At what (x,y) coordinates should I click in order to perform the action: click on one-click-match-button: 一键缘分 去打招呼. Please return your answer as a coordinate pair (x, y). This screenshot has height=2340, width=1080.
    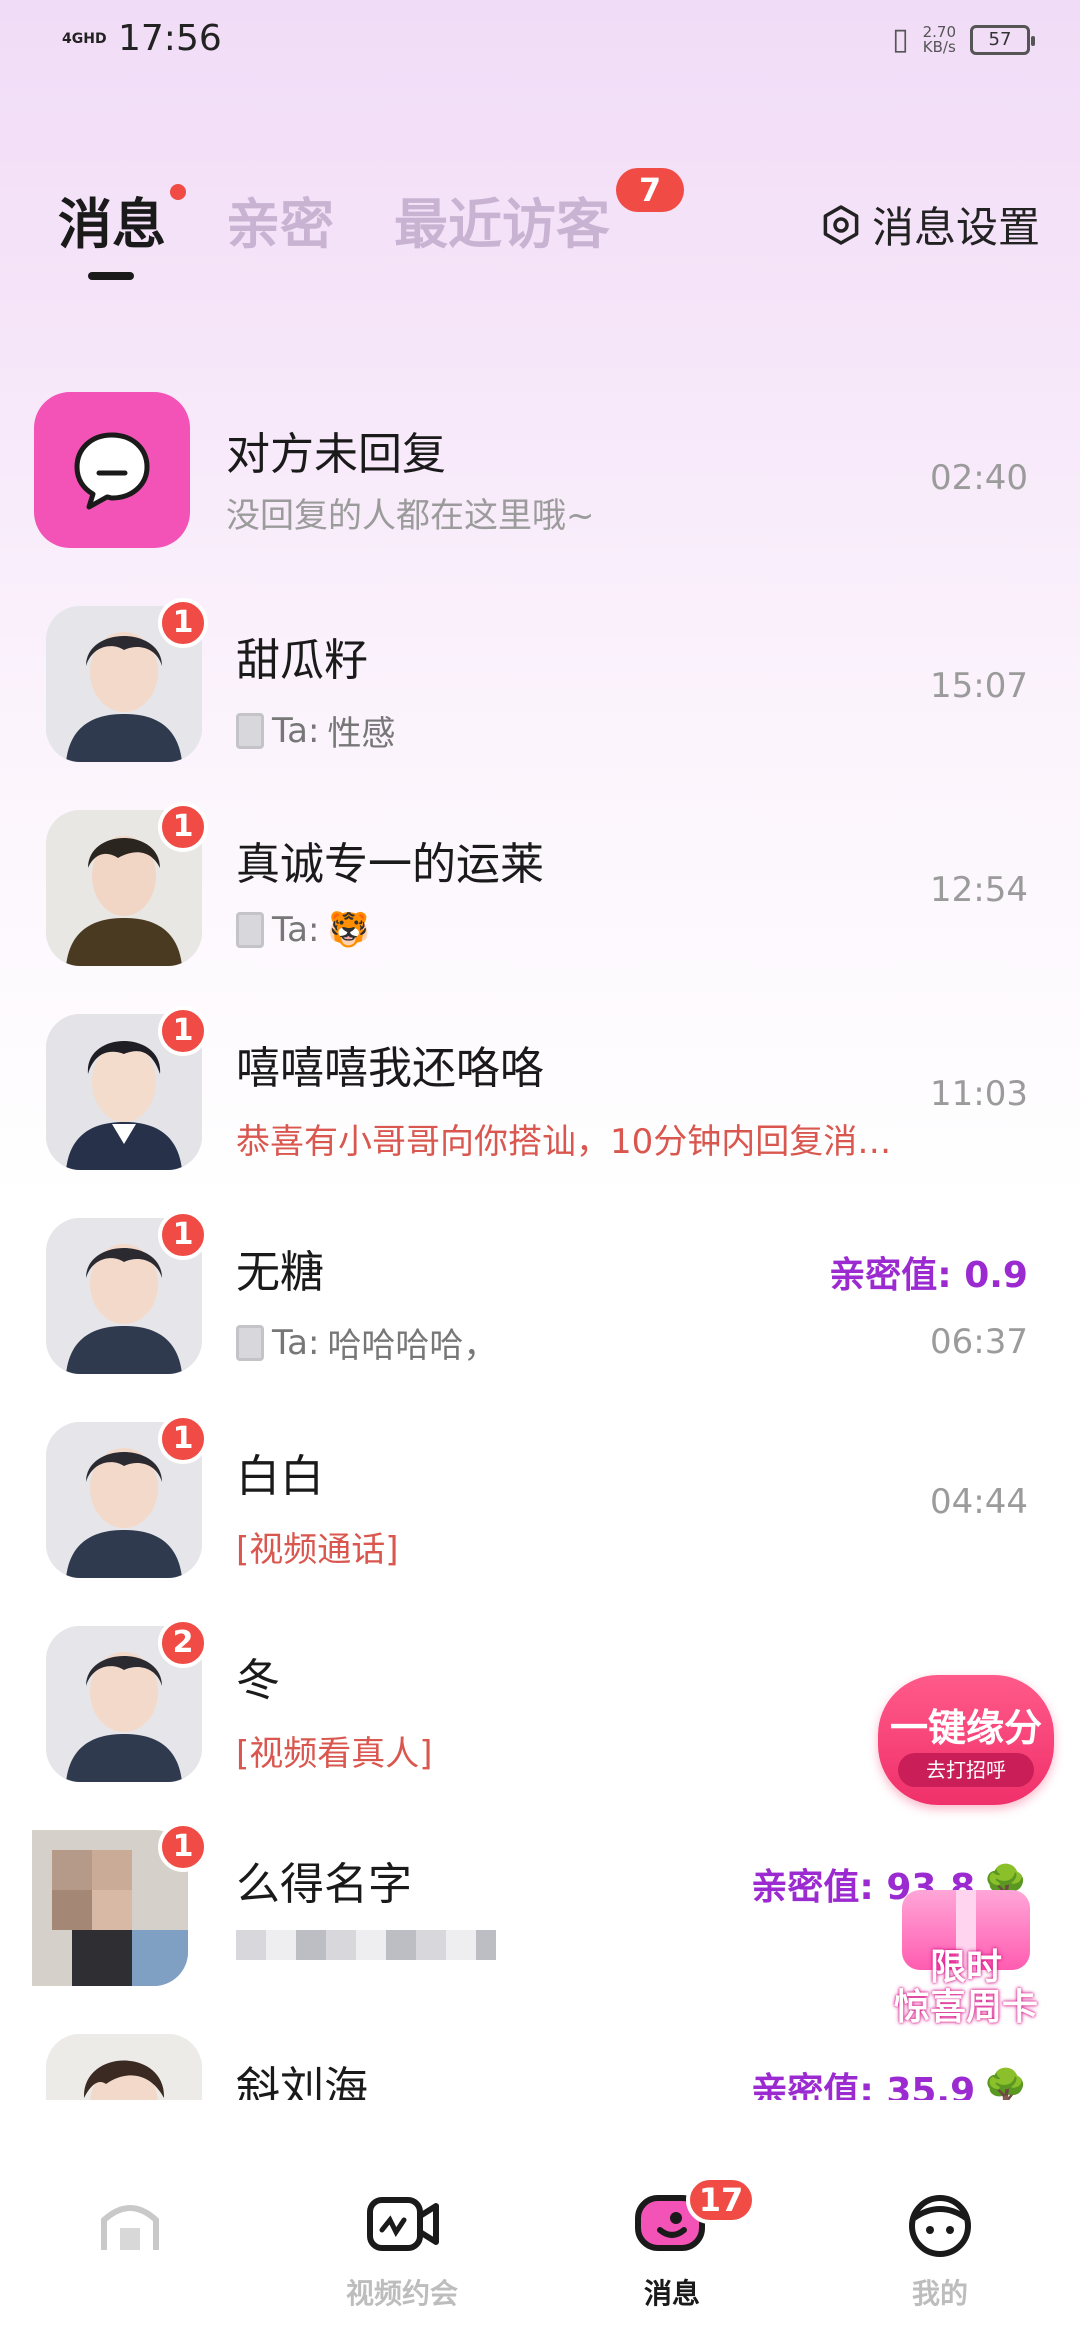
    Looking at the image, I should click on (966, 1750).